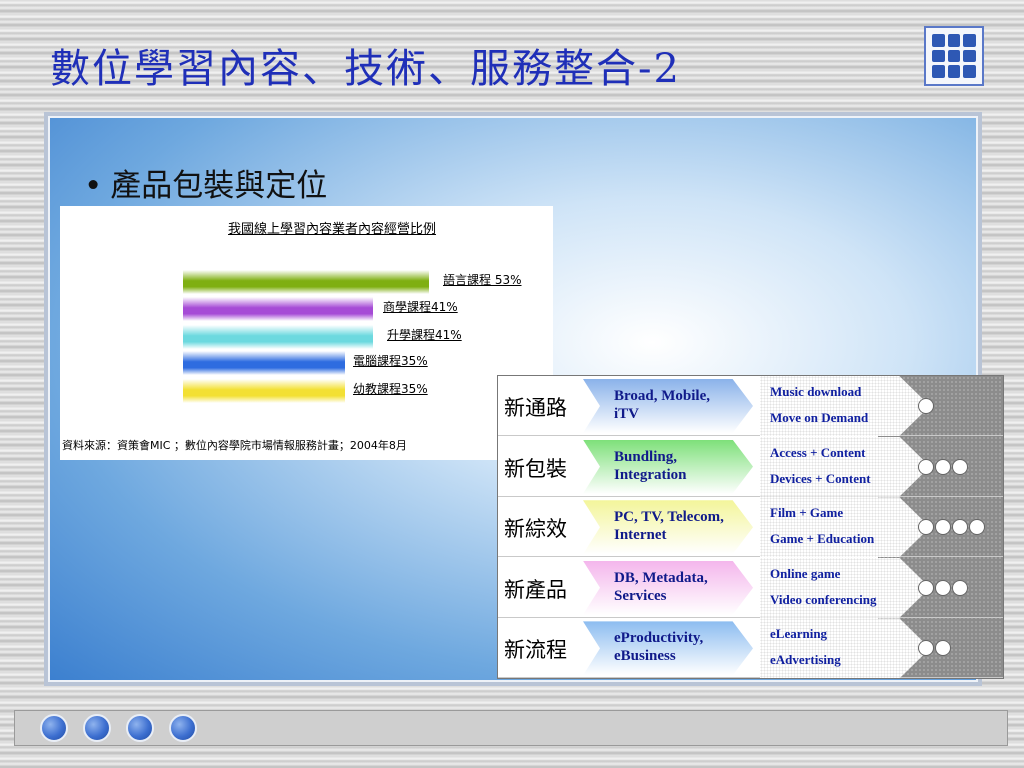  I want to click on chevron-text: PC, TV, Telecom,, so click(669, 517).